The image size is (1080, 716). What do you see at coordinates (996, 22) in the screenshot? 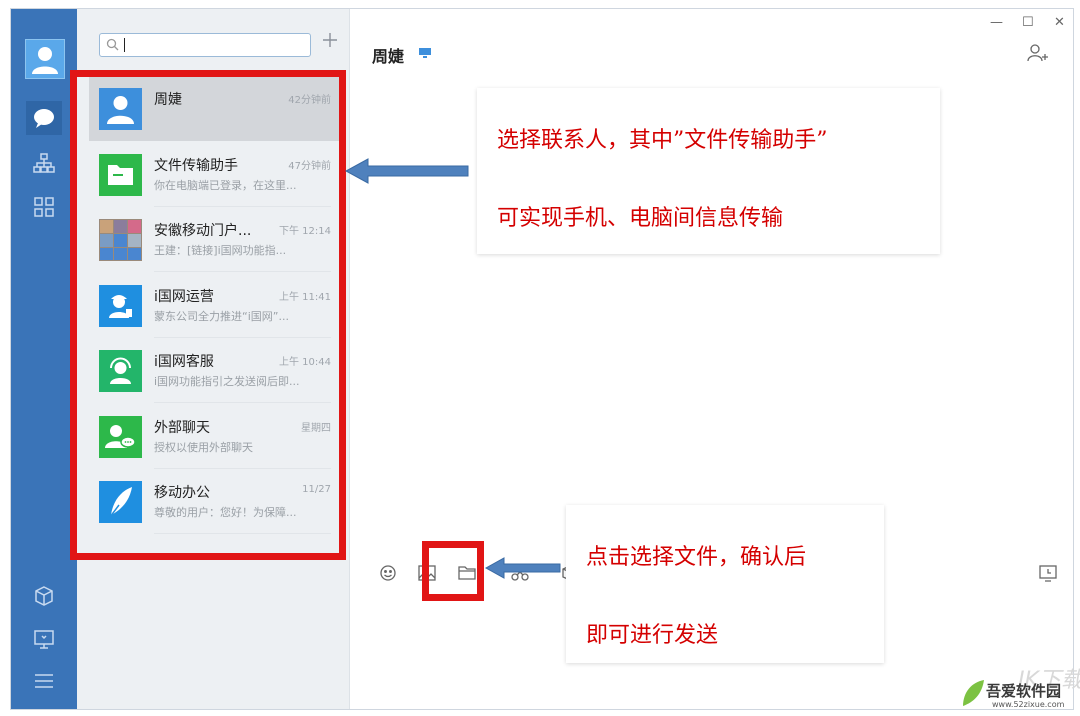
I see `minimize-button: —` at bounding box center [996, 22].